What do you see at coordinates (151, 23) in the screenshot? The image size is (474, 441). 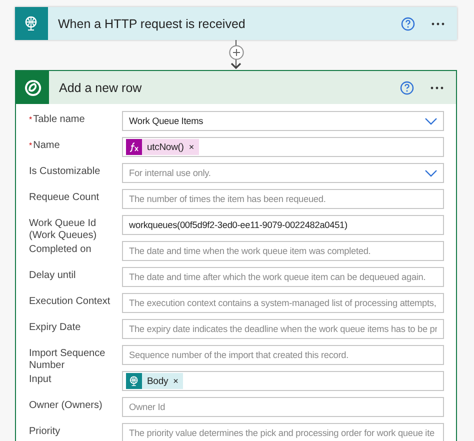 I see `trigger-title: When a HTTP request is received` at bounding box center [151, 23].